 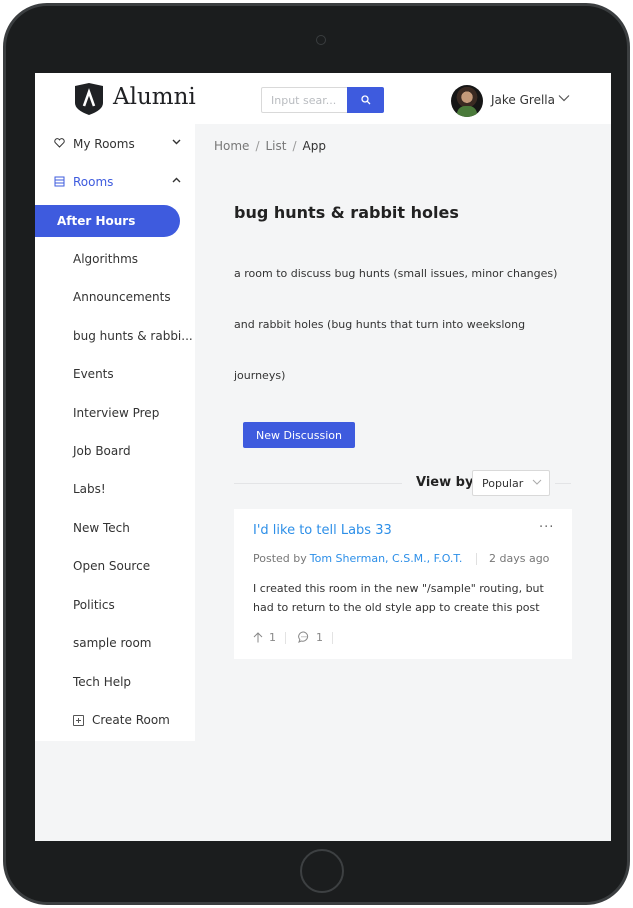 I want to click on sidebar-item-events: Events, so click(x=93, y=374).